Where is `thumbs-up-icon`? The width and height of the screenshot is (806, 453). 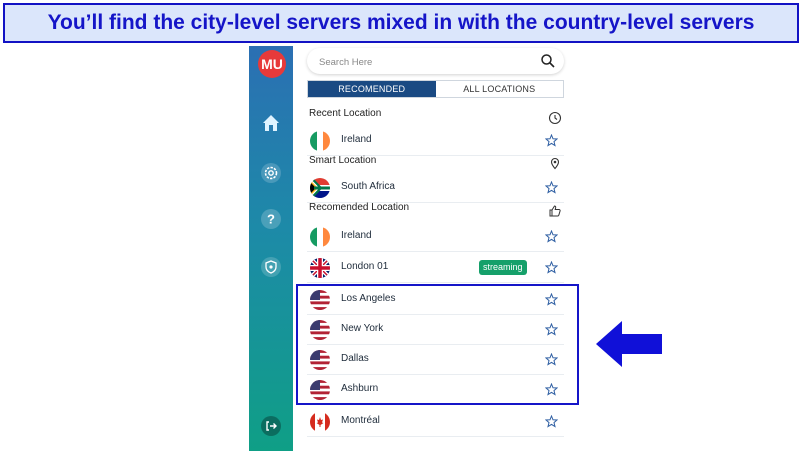 thumbs-up-icon is located at coordinates (555, 211).